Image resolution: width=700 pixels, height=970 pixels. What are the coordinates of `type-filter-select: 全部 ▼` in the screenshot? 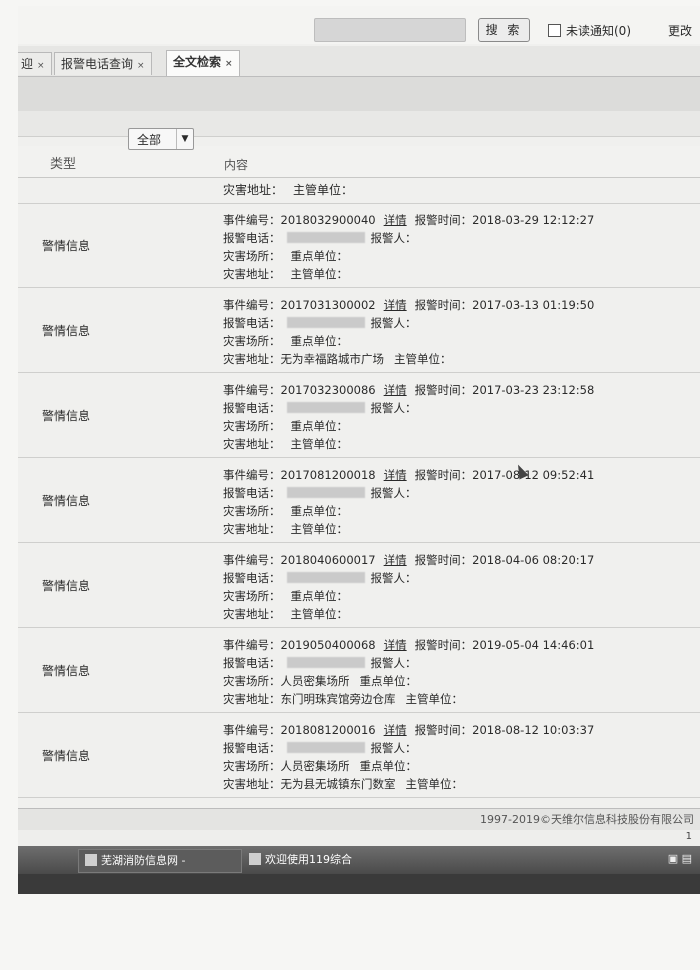 It's located at (161, 139).